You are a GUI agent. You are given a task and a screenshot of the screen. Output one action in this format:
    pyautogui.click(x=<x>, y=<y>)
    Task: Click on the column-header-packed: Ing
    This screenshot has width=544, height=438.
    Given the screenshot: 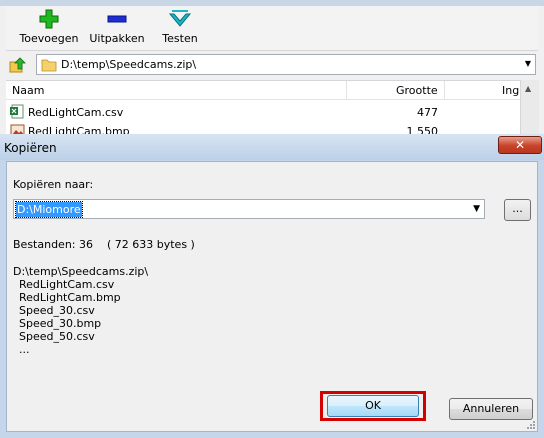 What is the action you would take?
    pyautogui.click(x=510, y=90)
    